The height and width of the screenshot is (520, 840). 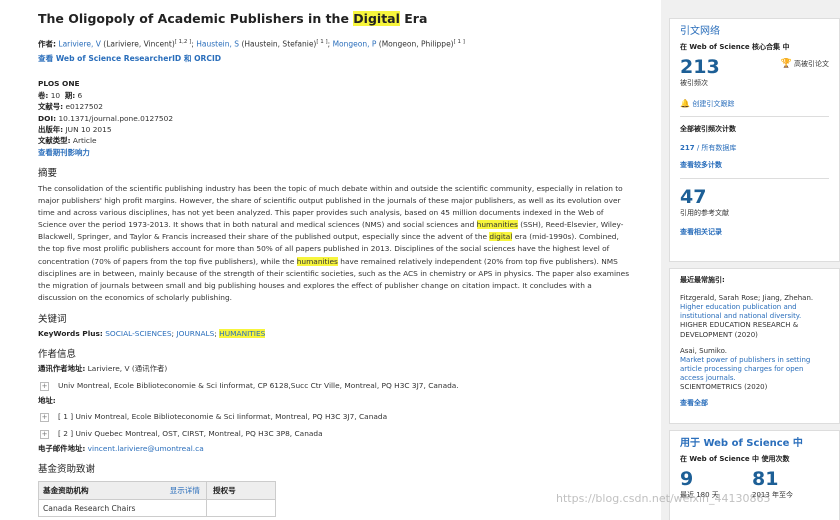 What do you see at coordinates (754, 403) in the screenshot?
I see `view-all-link: 查看全部` at bounding box center [754, 403].